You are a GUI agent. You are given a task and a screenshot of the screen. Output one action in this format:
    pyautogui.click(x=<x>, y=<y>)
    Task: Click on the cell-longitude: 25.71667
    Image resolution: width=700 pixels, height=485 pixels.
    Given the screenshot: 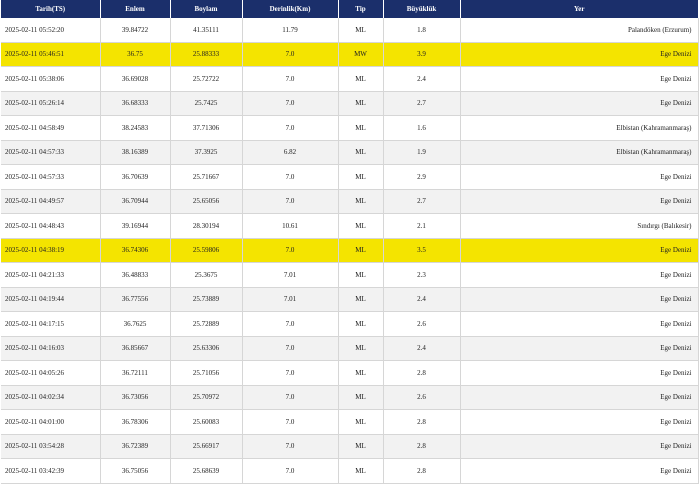 What is the action you would take?
    pyautogui.click(x=206, y=177)
    